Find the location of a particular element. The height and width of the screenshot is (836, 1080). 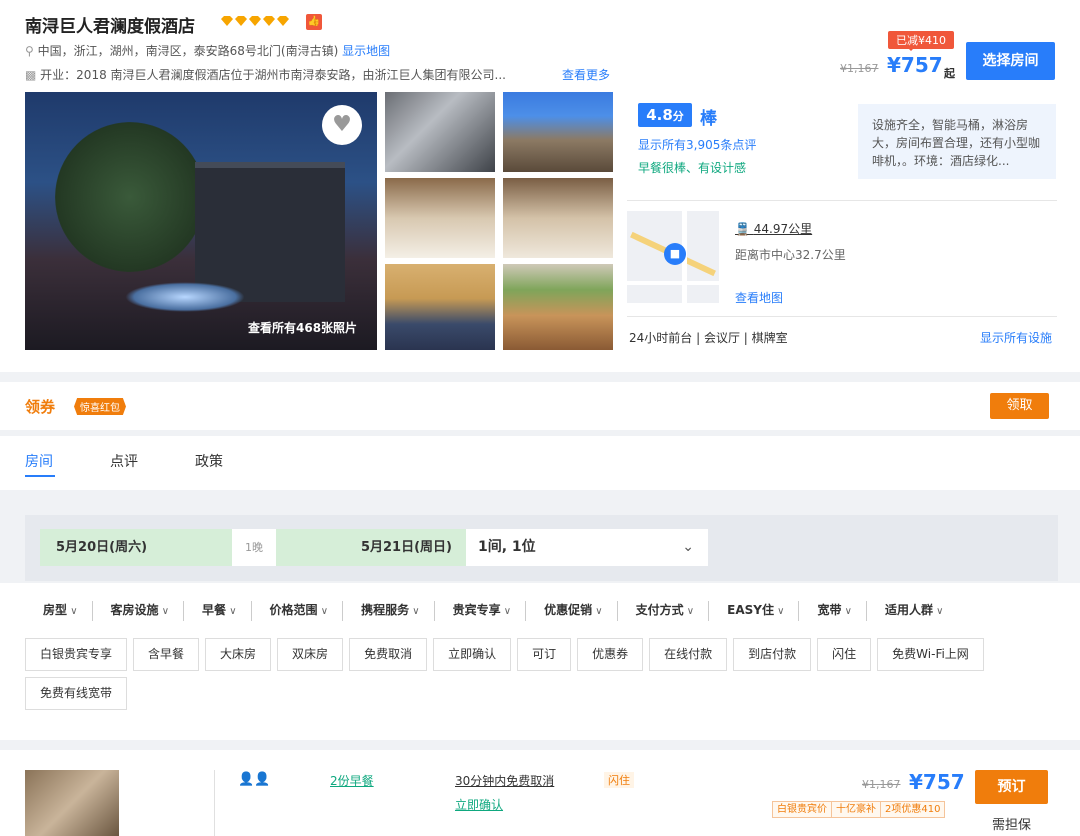

hotel-address: ⚲ 中国，浙江，湖州，南浔区，泰安路68号北门(南浔古镇) 显示地图 is located at coordinates (207, 50).